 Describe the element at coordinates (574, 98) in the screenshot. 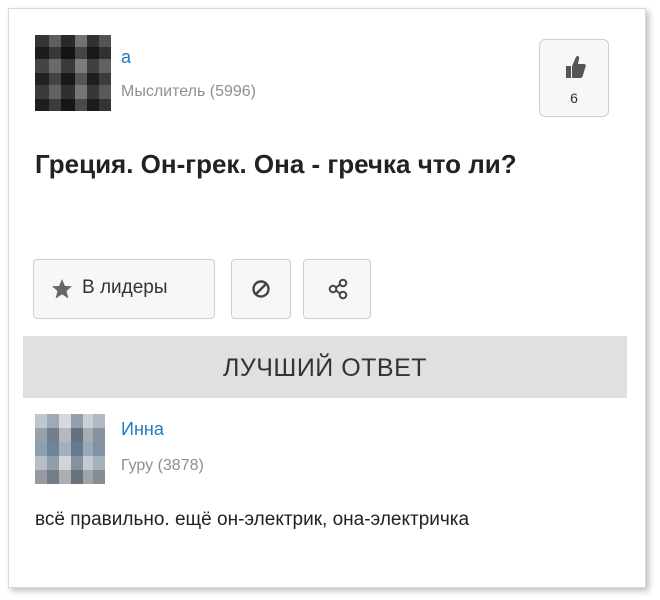

I see `like-count: 6` at that location.